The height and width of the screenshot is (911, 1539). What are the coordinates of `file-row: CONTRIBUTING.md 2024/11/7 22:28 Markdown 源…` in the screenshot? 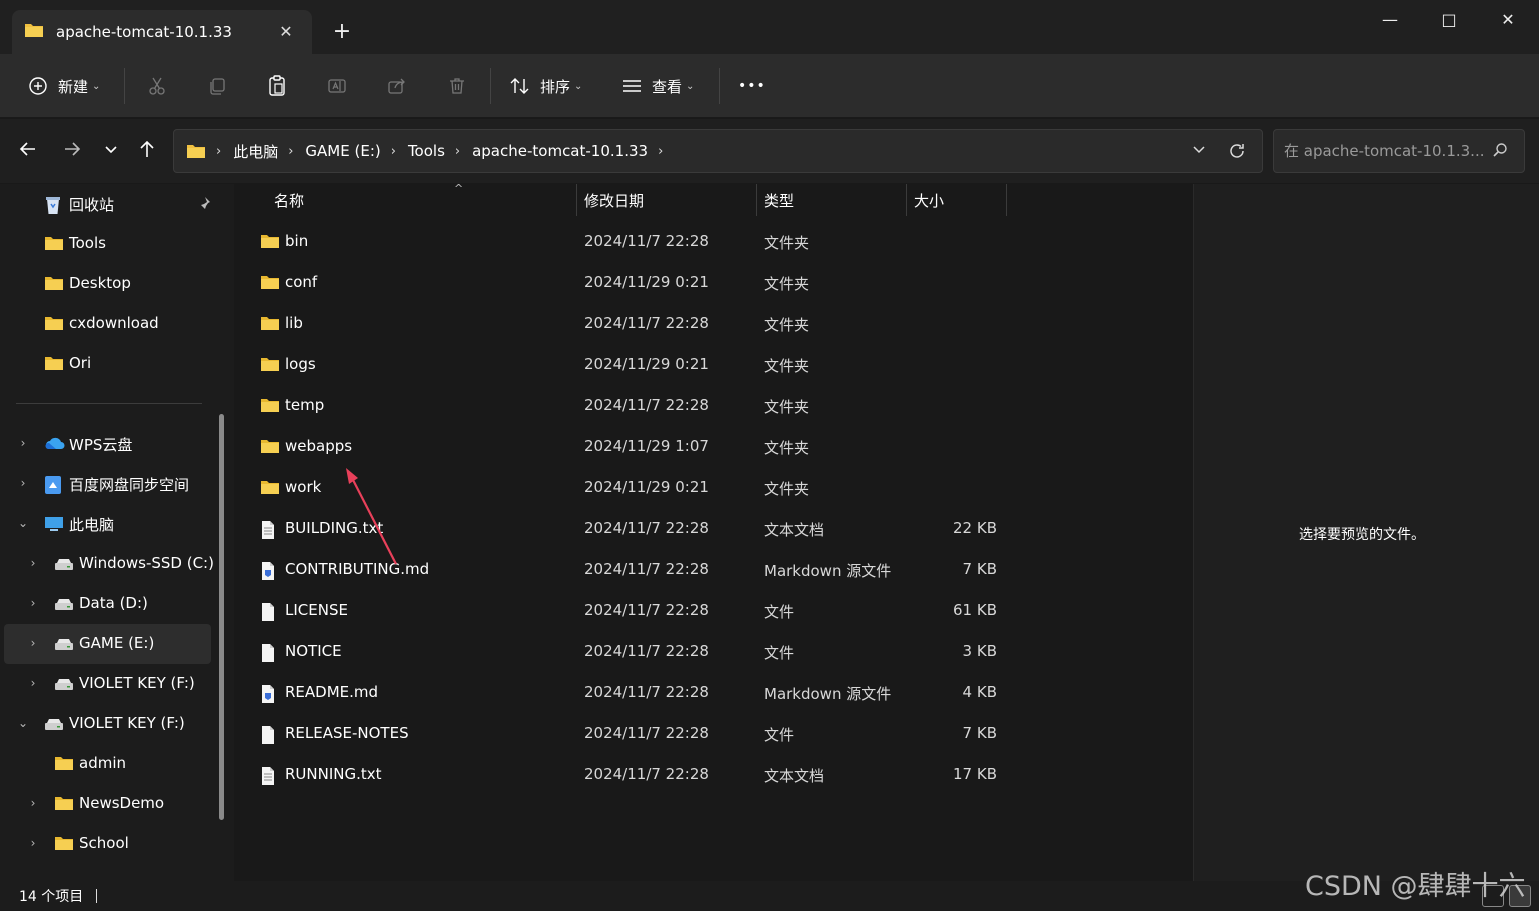 It's located at (632, 570).